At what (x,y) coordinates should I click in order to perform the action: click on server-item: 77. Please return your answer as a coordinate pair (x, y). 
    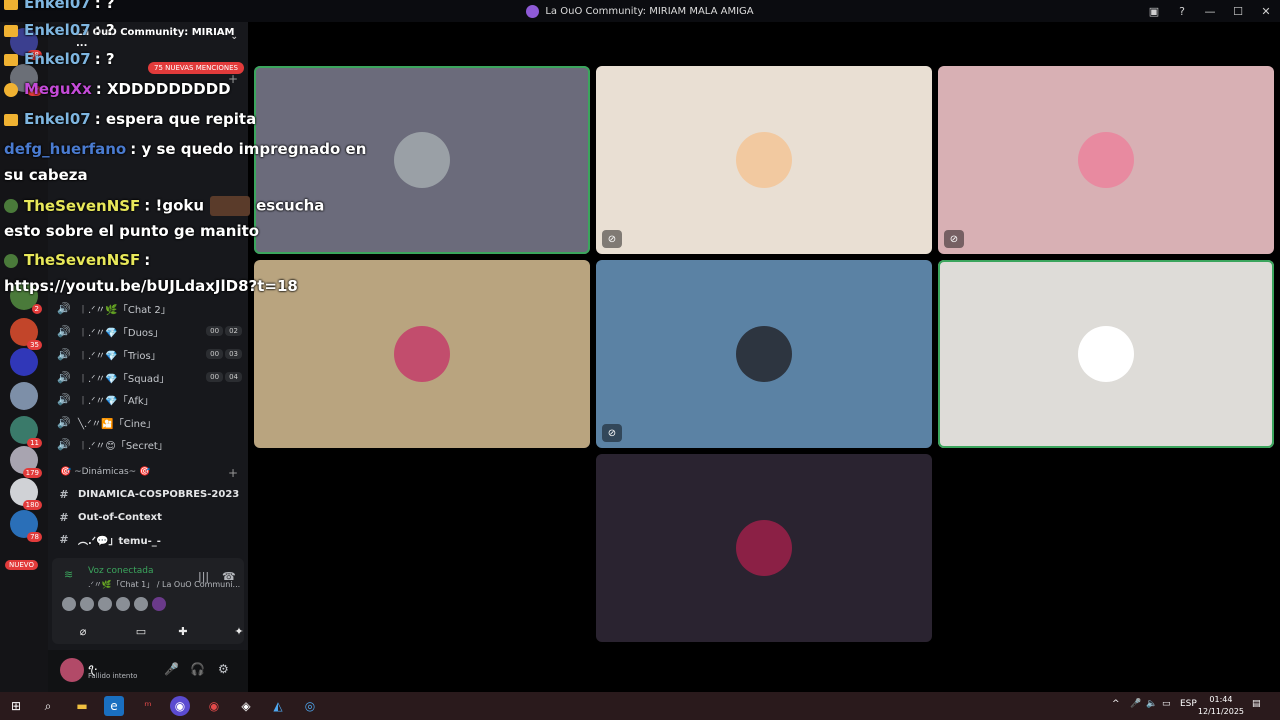
    Looking at the image, I should click on (26, 80).